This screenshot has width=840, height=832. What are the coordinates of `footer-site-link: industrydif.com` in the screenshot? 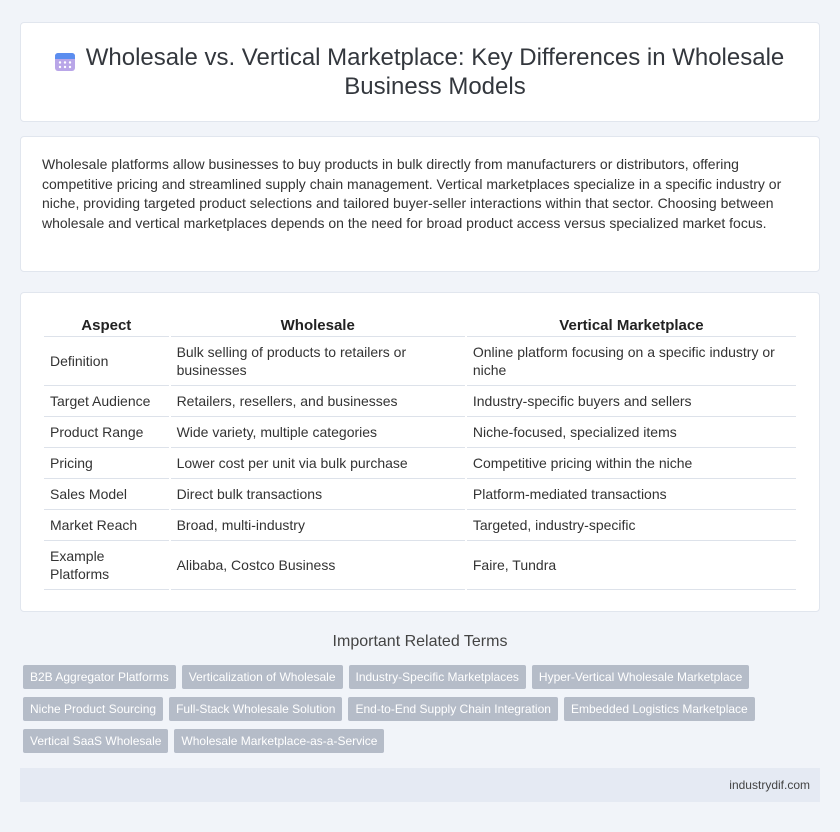 It's located at (769, 785).